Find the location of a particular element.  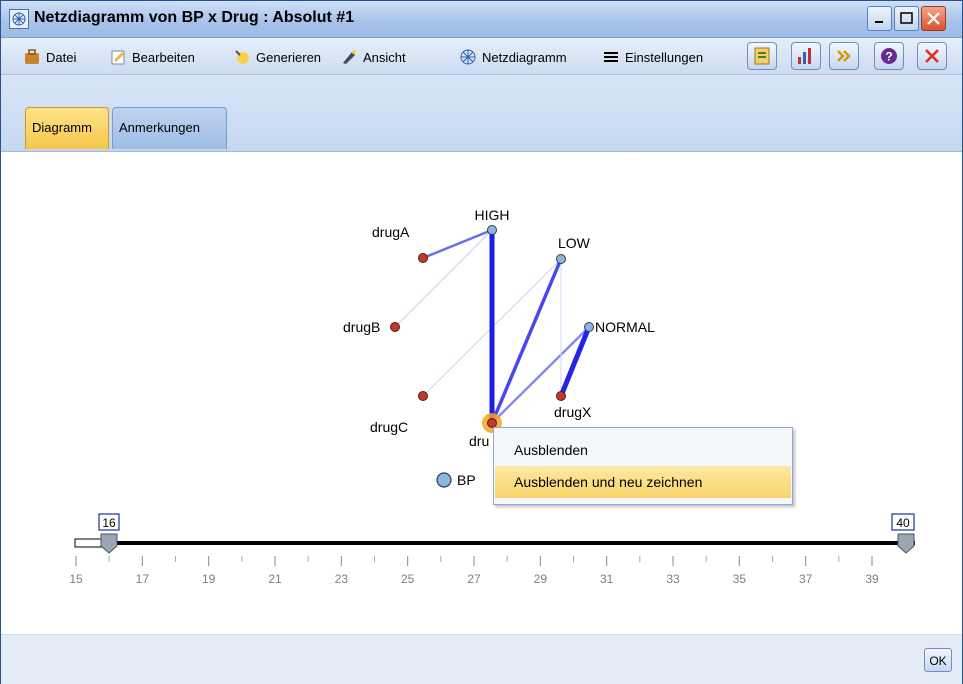

title-bar: Netzdiagramm von BP x Drug : Absolut #1 is located at coordinates (481, 19).